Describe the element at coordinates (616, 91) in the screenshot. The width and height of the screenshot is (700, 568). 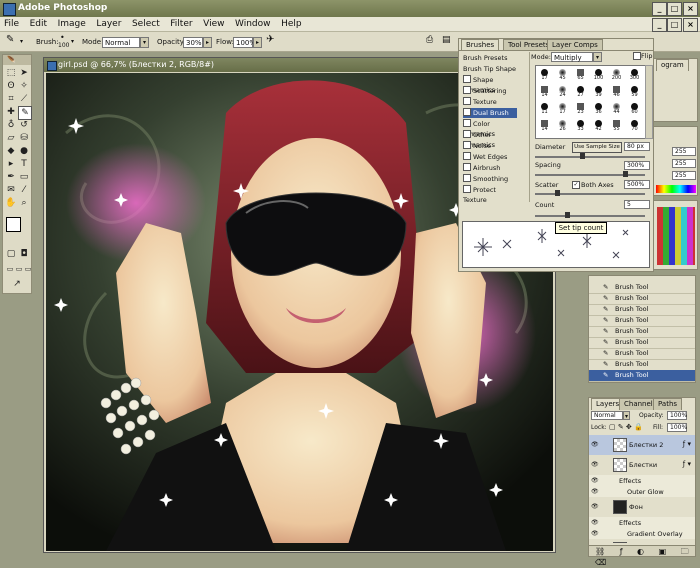
I see `brush-tip: 46` at that location.